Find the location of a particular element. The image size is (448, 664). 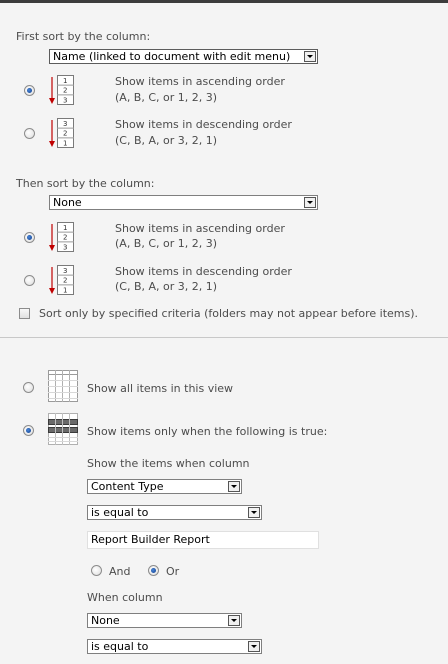

first-sort-ascending-radio is located at coordinates (29, 90).